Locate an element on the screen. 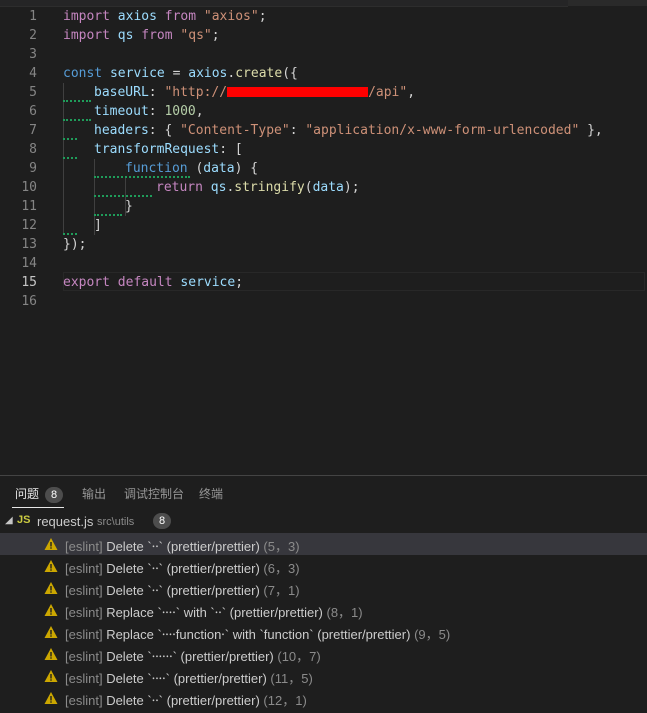 The image size is (647, 713). file-path: src\utils is located at coordinates (116, 522).